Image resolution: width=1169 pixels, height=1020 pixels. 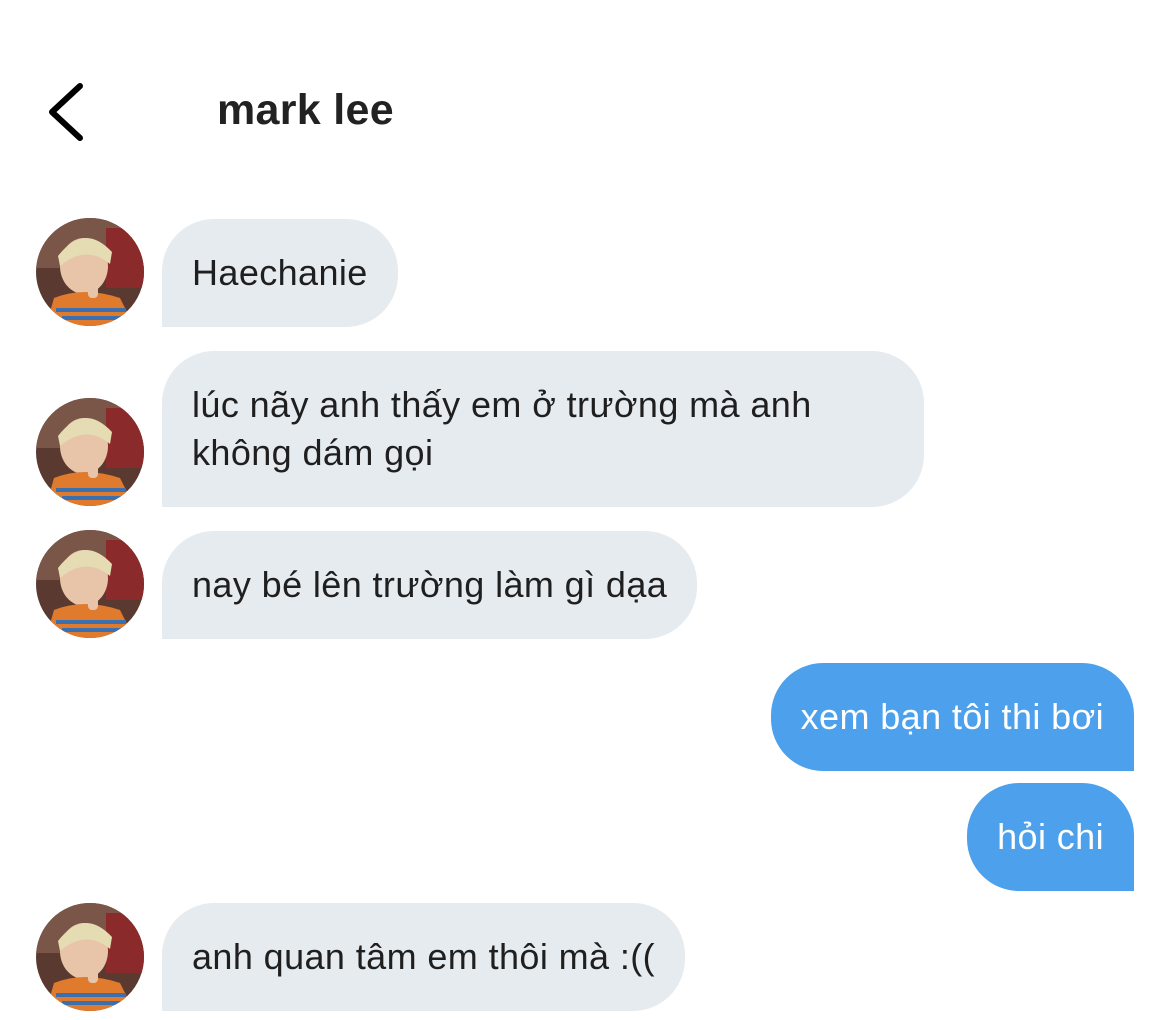 I want to click on back-button, so click(x=68, y=112).